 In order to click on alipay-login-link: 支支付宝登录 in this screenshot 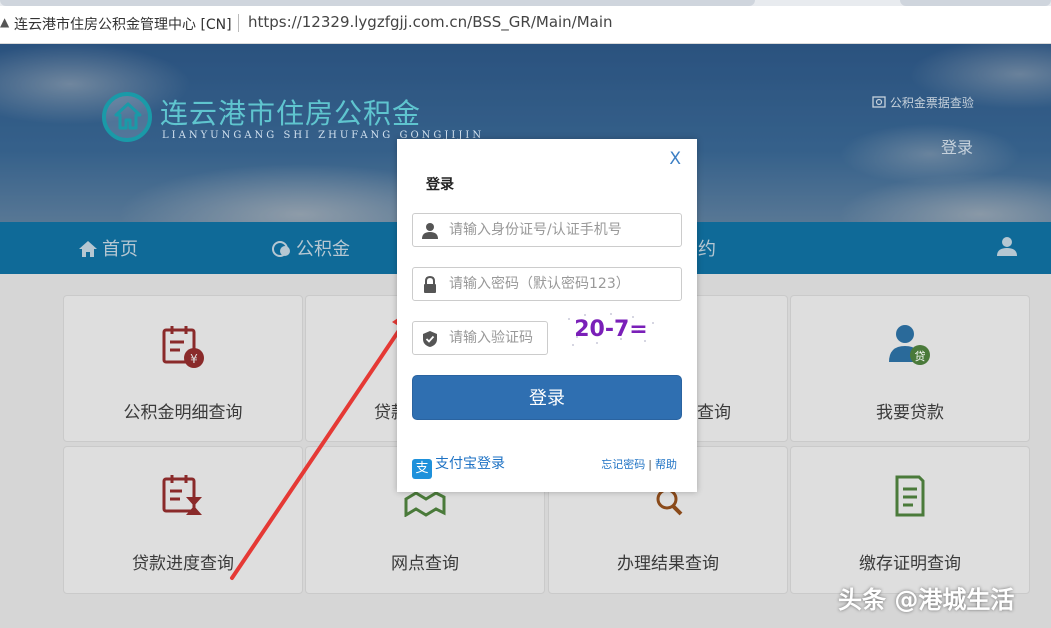, I will do `click(458, 466)`.